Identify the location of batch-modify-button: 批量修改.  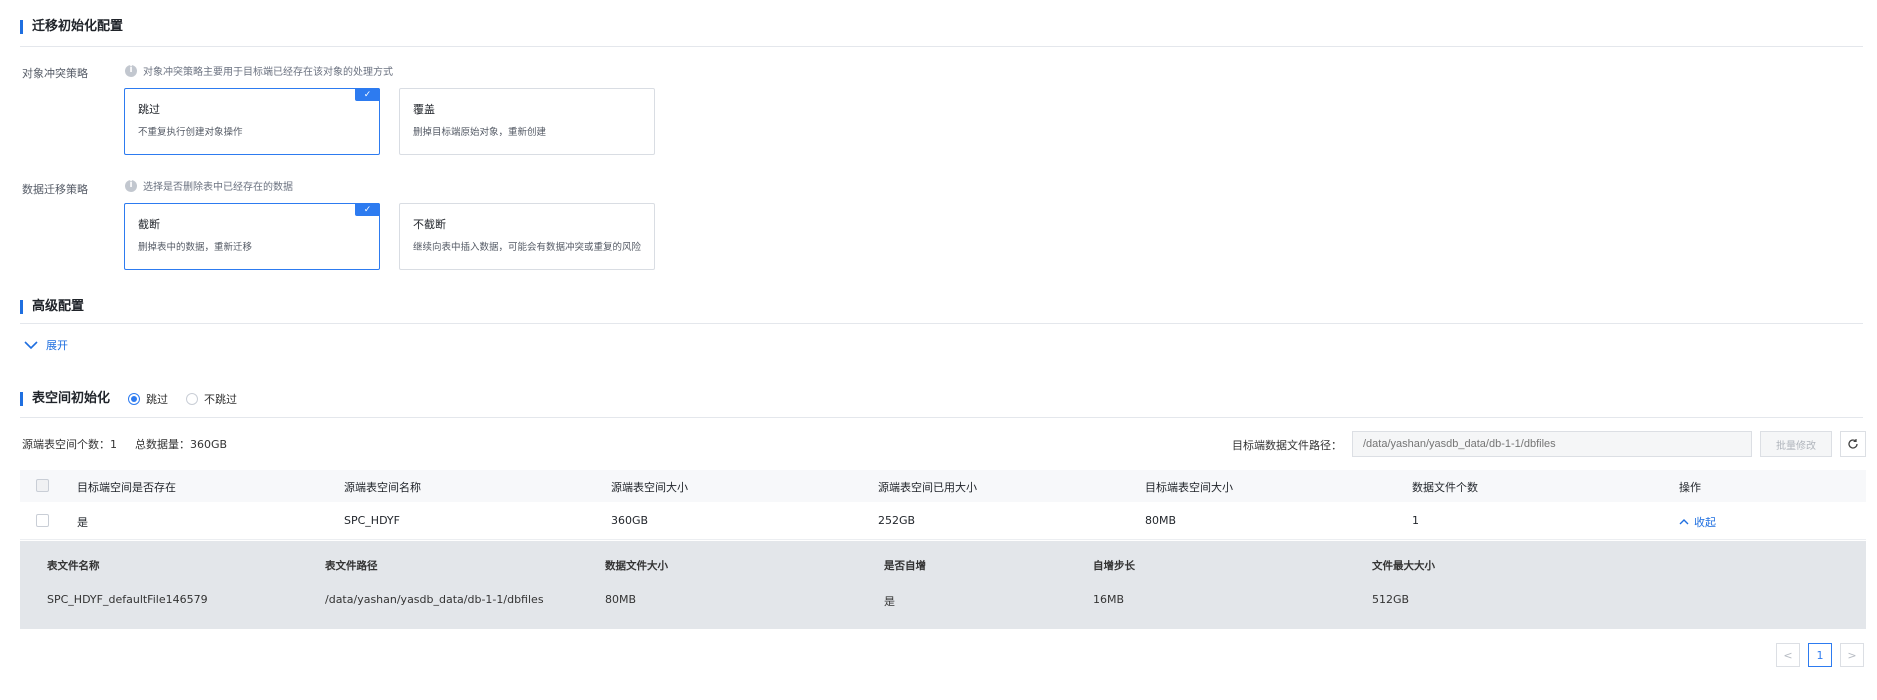
(1796, 444).